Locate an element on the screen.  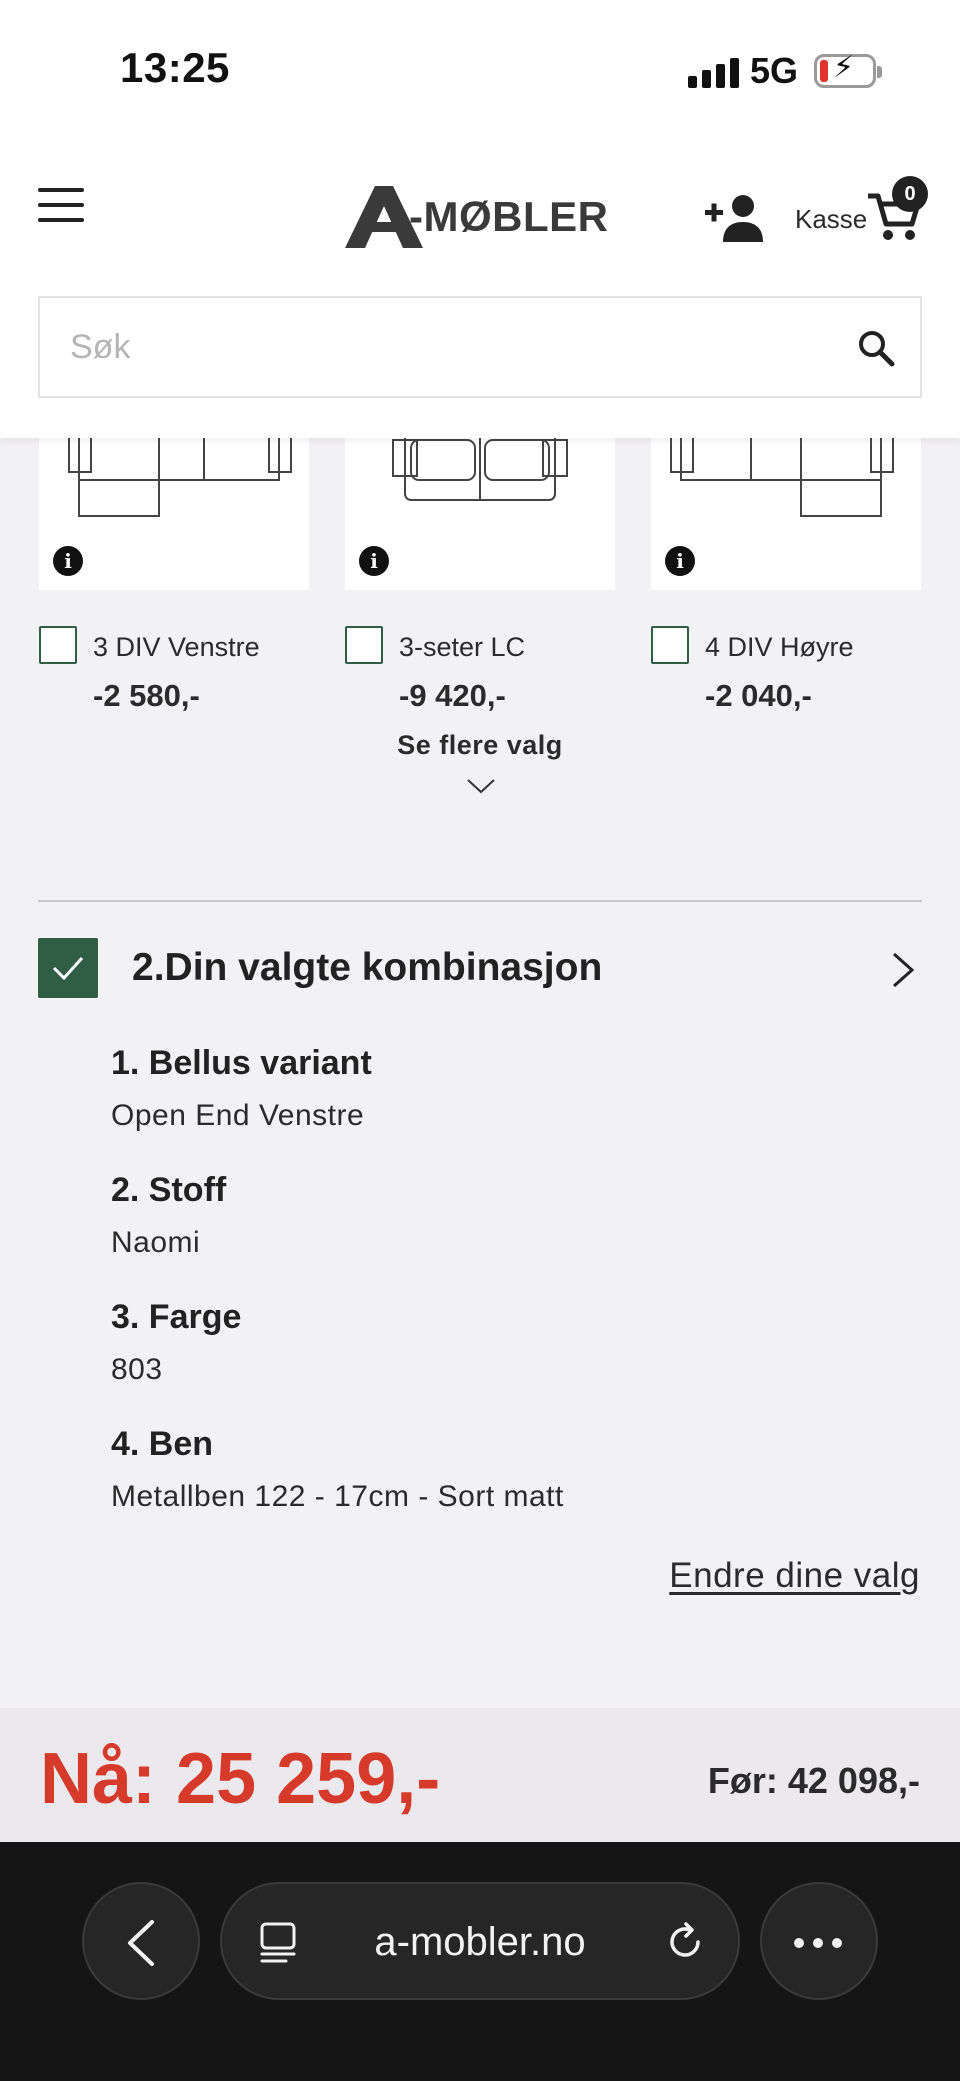
back-button is located at coordinates (141, 1941).